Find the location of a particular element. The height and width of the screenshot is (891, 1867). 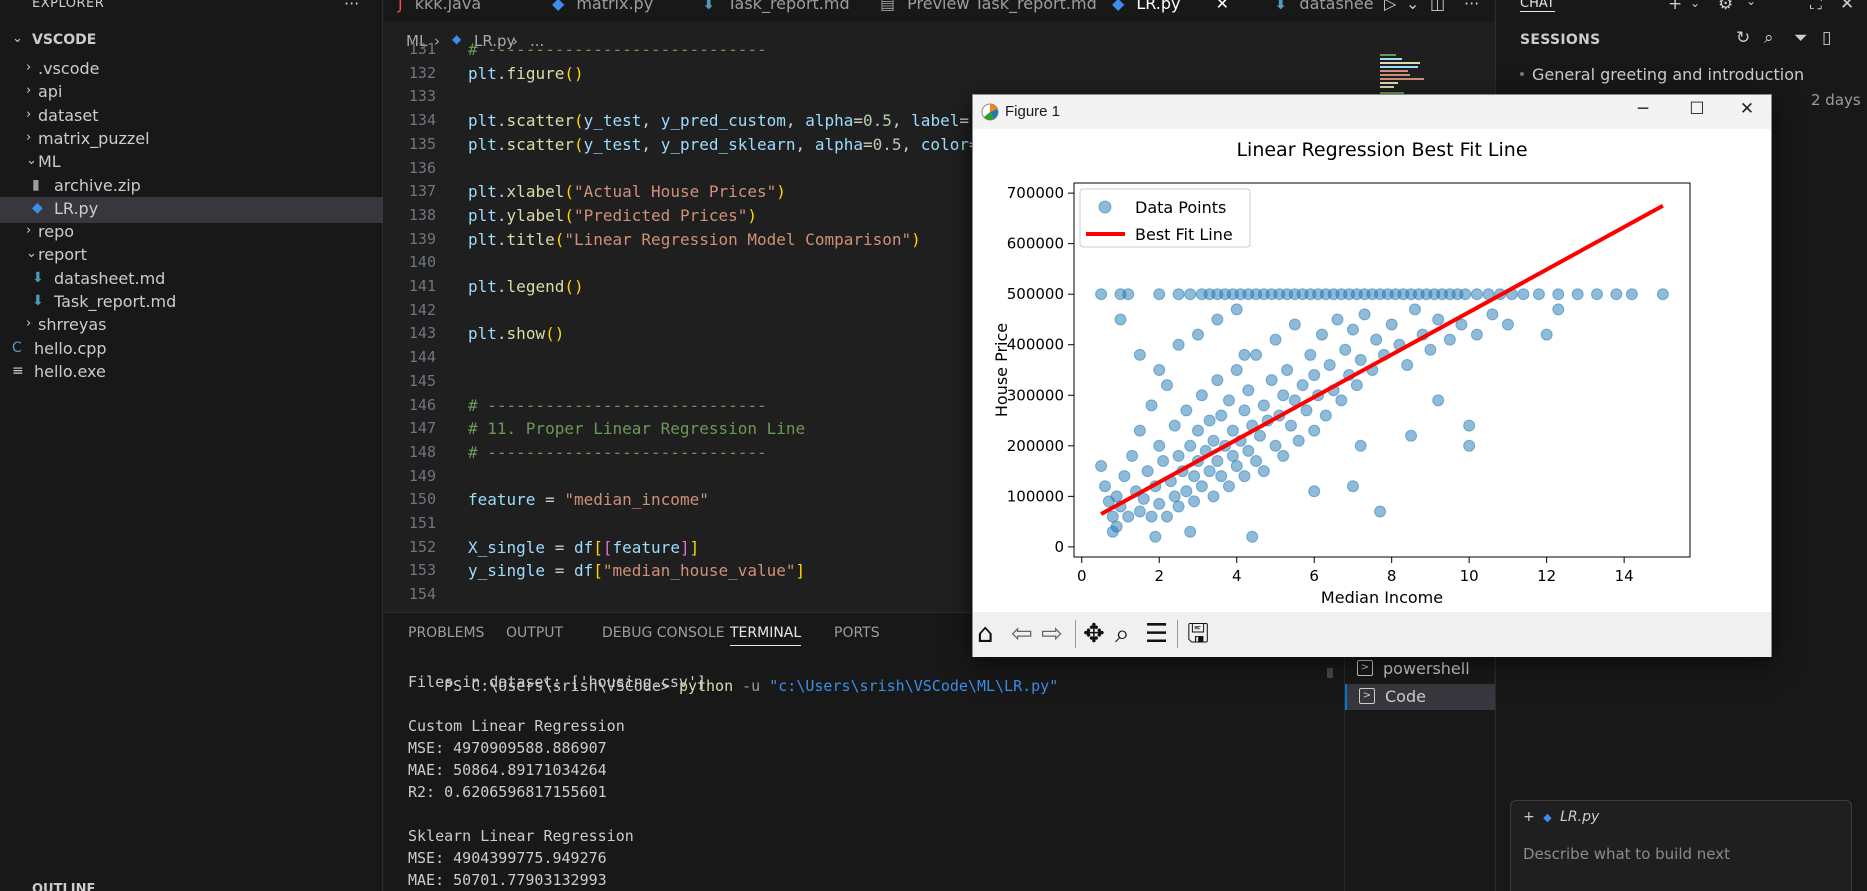

tab-matrix-py: ◆ matrix.py is located at coordinates (602, 11).